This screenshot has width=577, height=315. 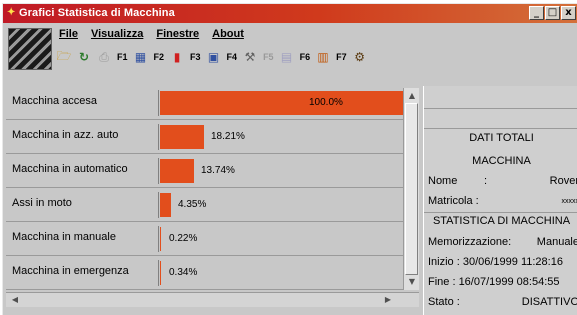 I want to click on f3-key: F3, so click(x=195, y=57).